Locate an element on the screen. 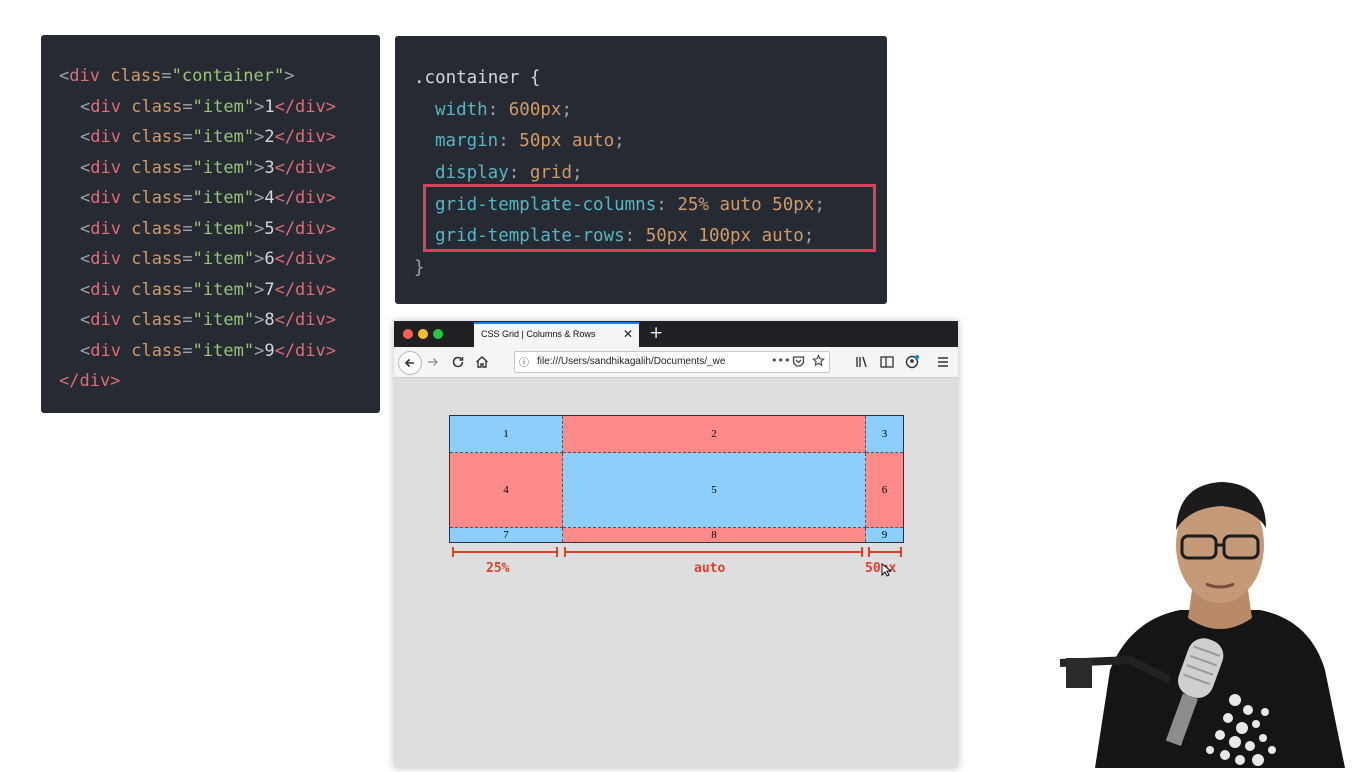  html-code-line: <div class="item">7</div> is located at coordinates (208, 289).